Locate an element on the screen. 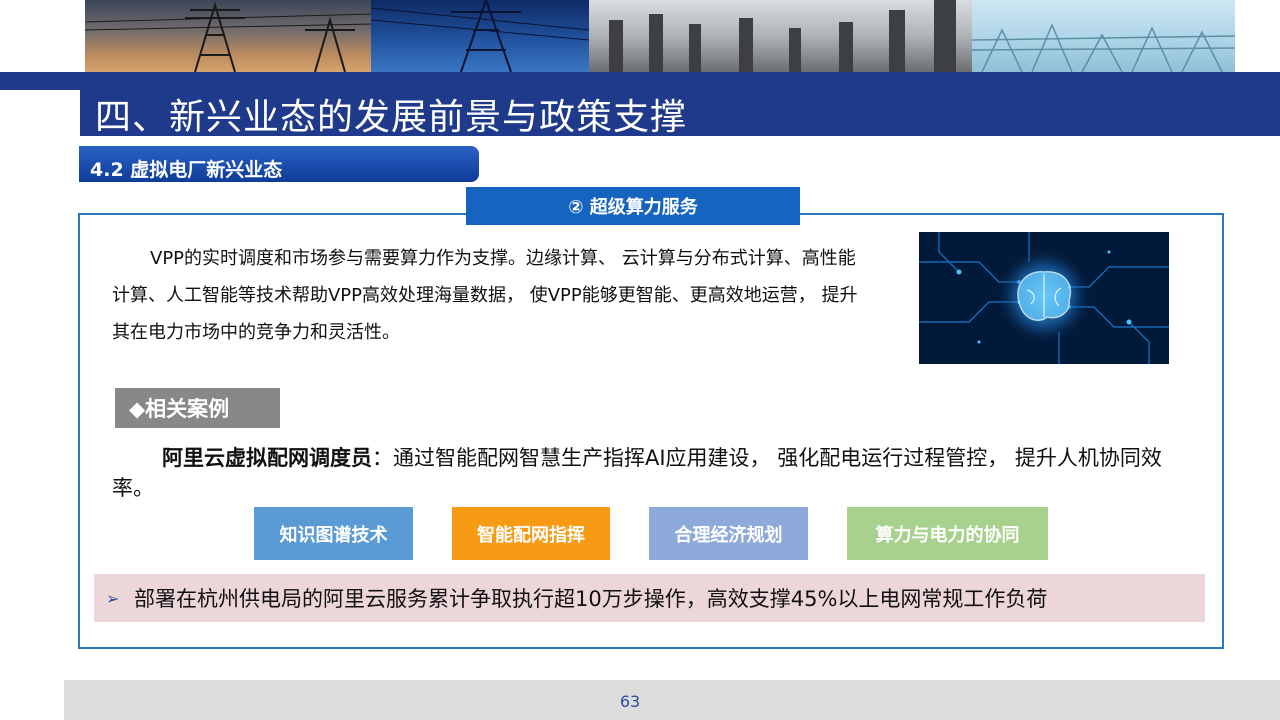 Image resolution: width=1280 pixels, height=720 pixels. chip-compute-power-synergy: 算力与电力的协同 is located at coordinates (947, 533).